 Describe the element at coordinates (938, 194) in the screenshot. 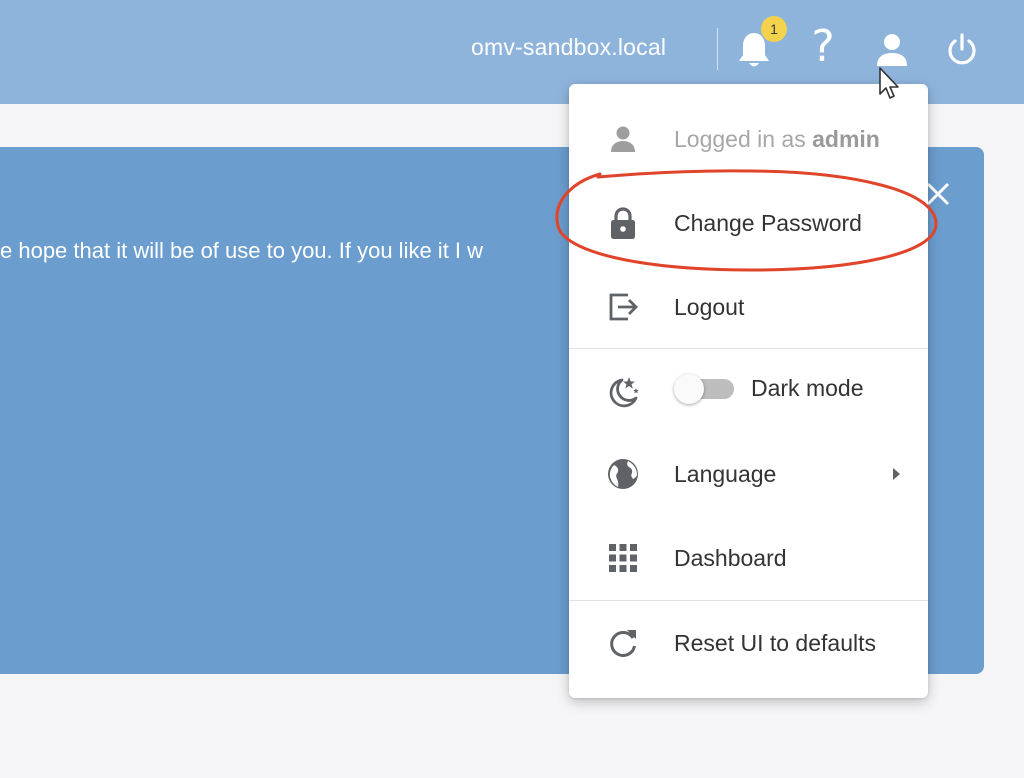

I see `close-icon` at that location.